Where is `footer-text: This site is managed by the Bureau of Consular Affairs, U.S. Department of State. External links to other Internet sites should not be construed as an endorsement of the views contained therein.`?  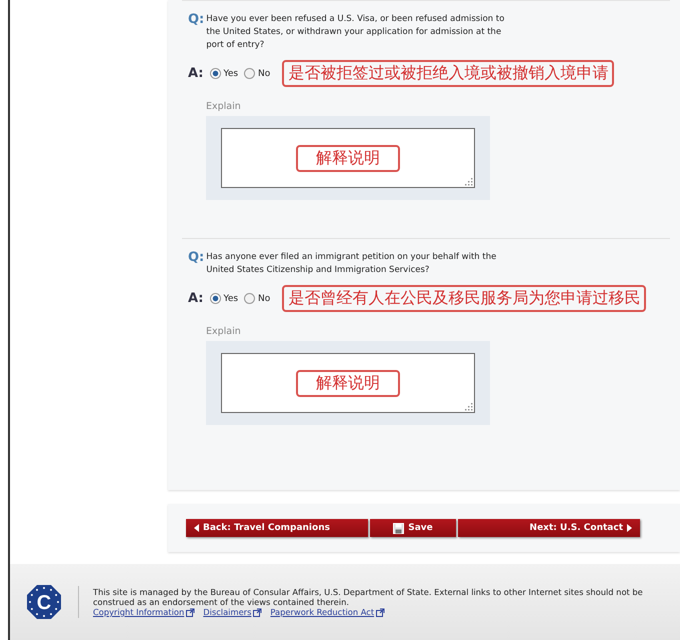
footer-text: This site is managed by the Bureau of Consular Affairs, U.S. Department of State. External links to other Internet sites should not be construed as an endorsement of the views contained therein. is located at coordinates (368, 597).